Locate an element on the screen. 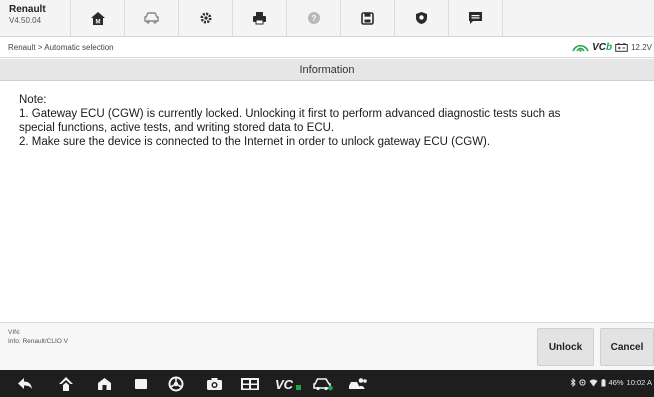 Image resolution: width=654 pixels, height=397 pixels. recent-apps-icon is located at coordinates (141, 383).